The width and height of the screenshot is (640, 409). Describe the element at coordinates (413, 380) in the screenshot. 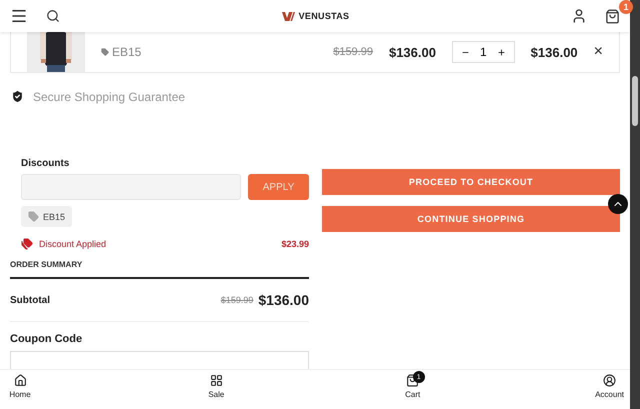

I see `bag-icon` at that location.